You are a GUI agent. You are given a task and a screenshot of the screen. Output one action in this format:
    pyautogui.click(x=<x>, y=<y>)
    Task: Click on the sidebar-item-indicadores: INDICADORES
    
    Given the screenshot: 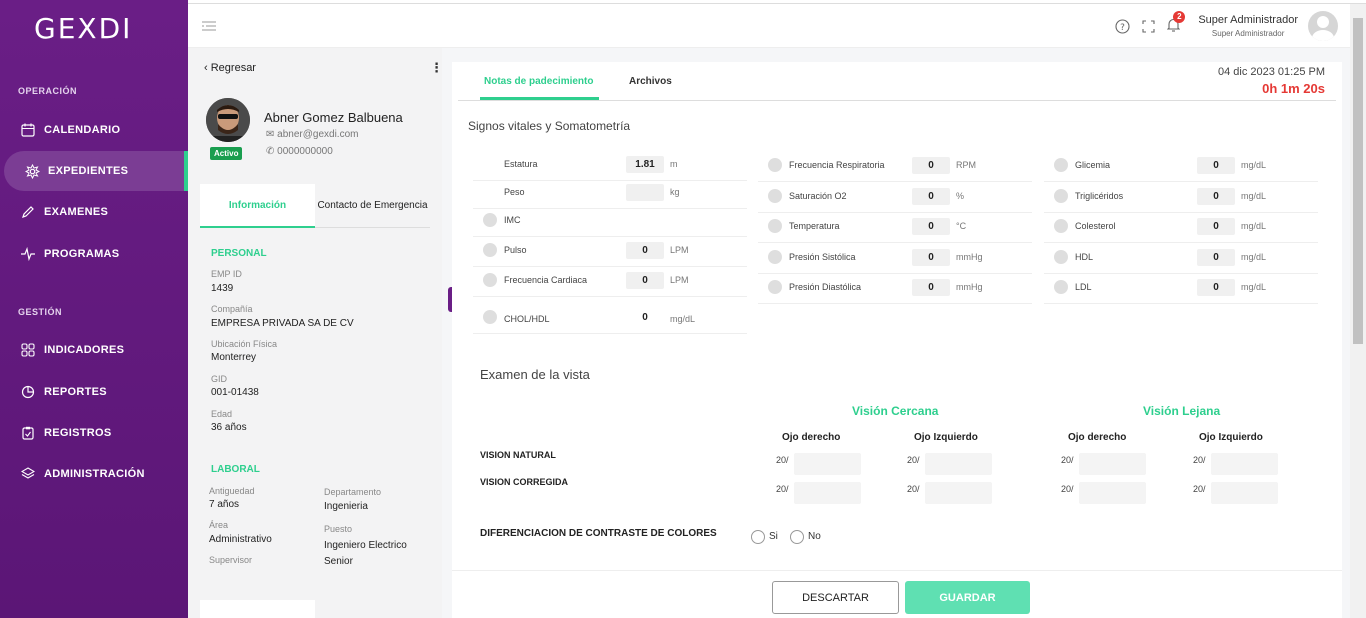 What is the action you would take?
    pyautogui.click(x=94, y=350)
    